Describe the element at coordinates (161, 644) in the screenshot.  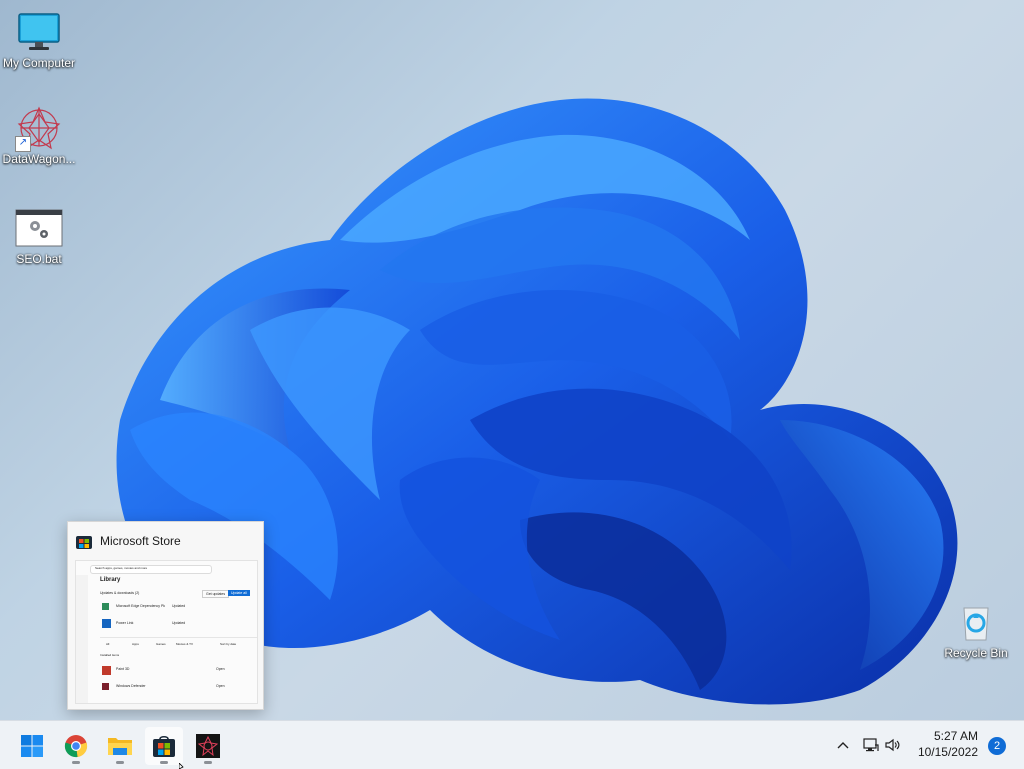
I see `mini-filter: Games` at that location.